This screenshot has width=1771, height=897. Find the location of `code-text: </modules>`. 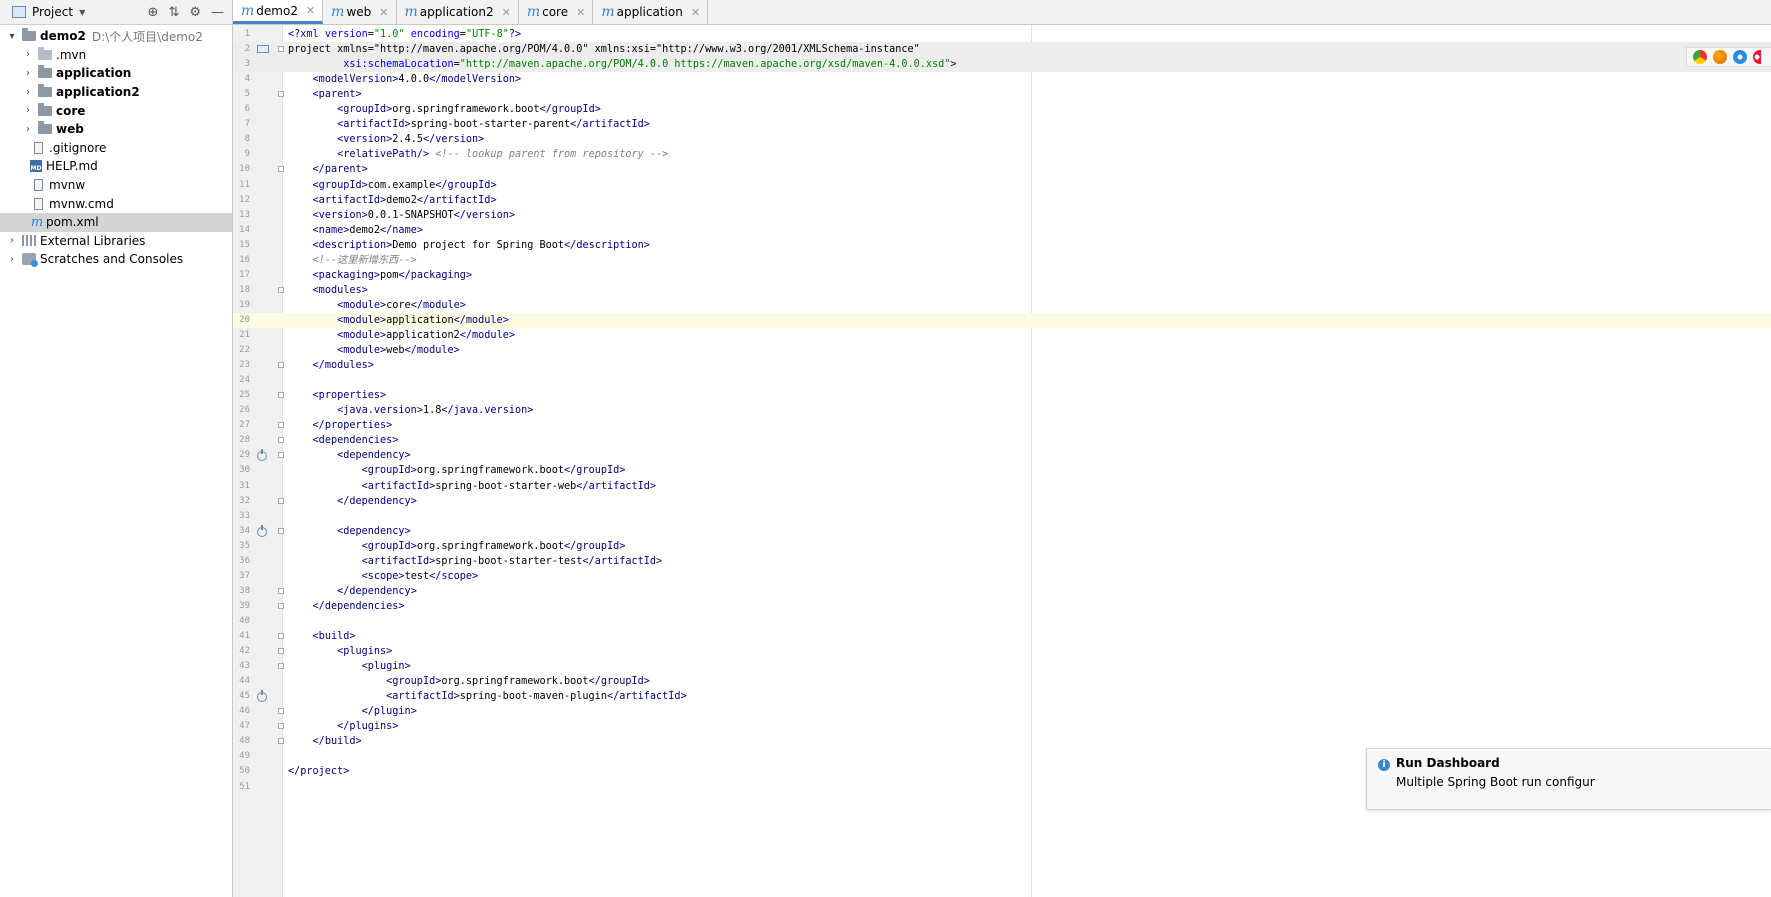

code-text: </modules> is located at coordinates (331, 365).